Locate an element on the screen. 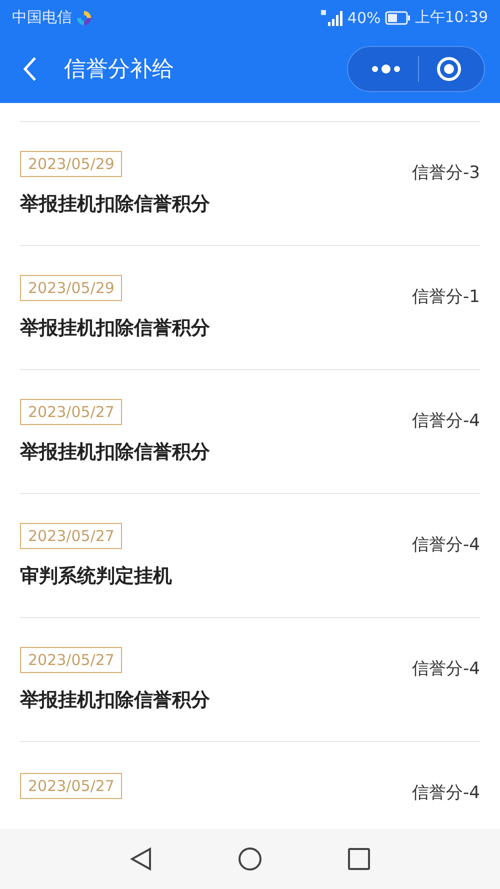 This screenshot has height=889, width=500. close-target-icon is located at coordinates (449, 69).